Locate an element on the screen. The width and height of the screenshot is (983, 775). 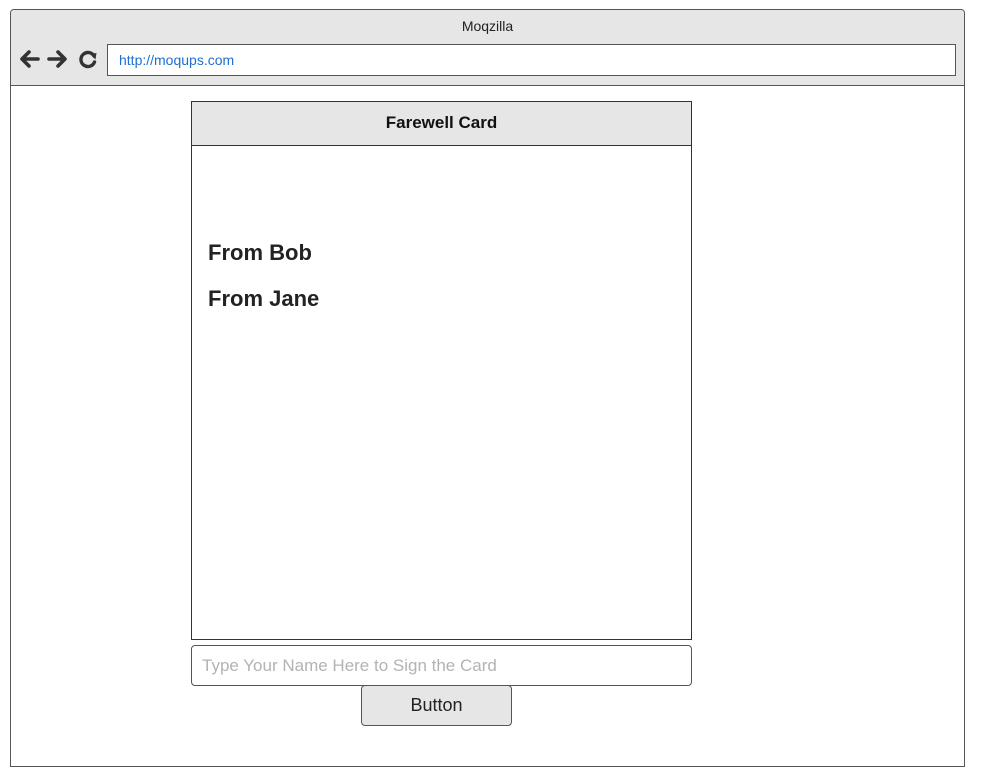
reload-icon is located at coordinates (88, 59).